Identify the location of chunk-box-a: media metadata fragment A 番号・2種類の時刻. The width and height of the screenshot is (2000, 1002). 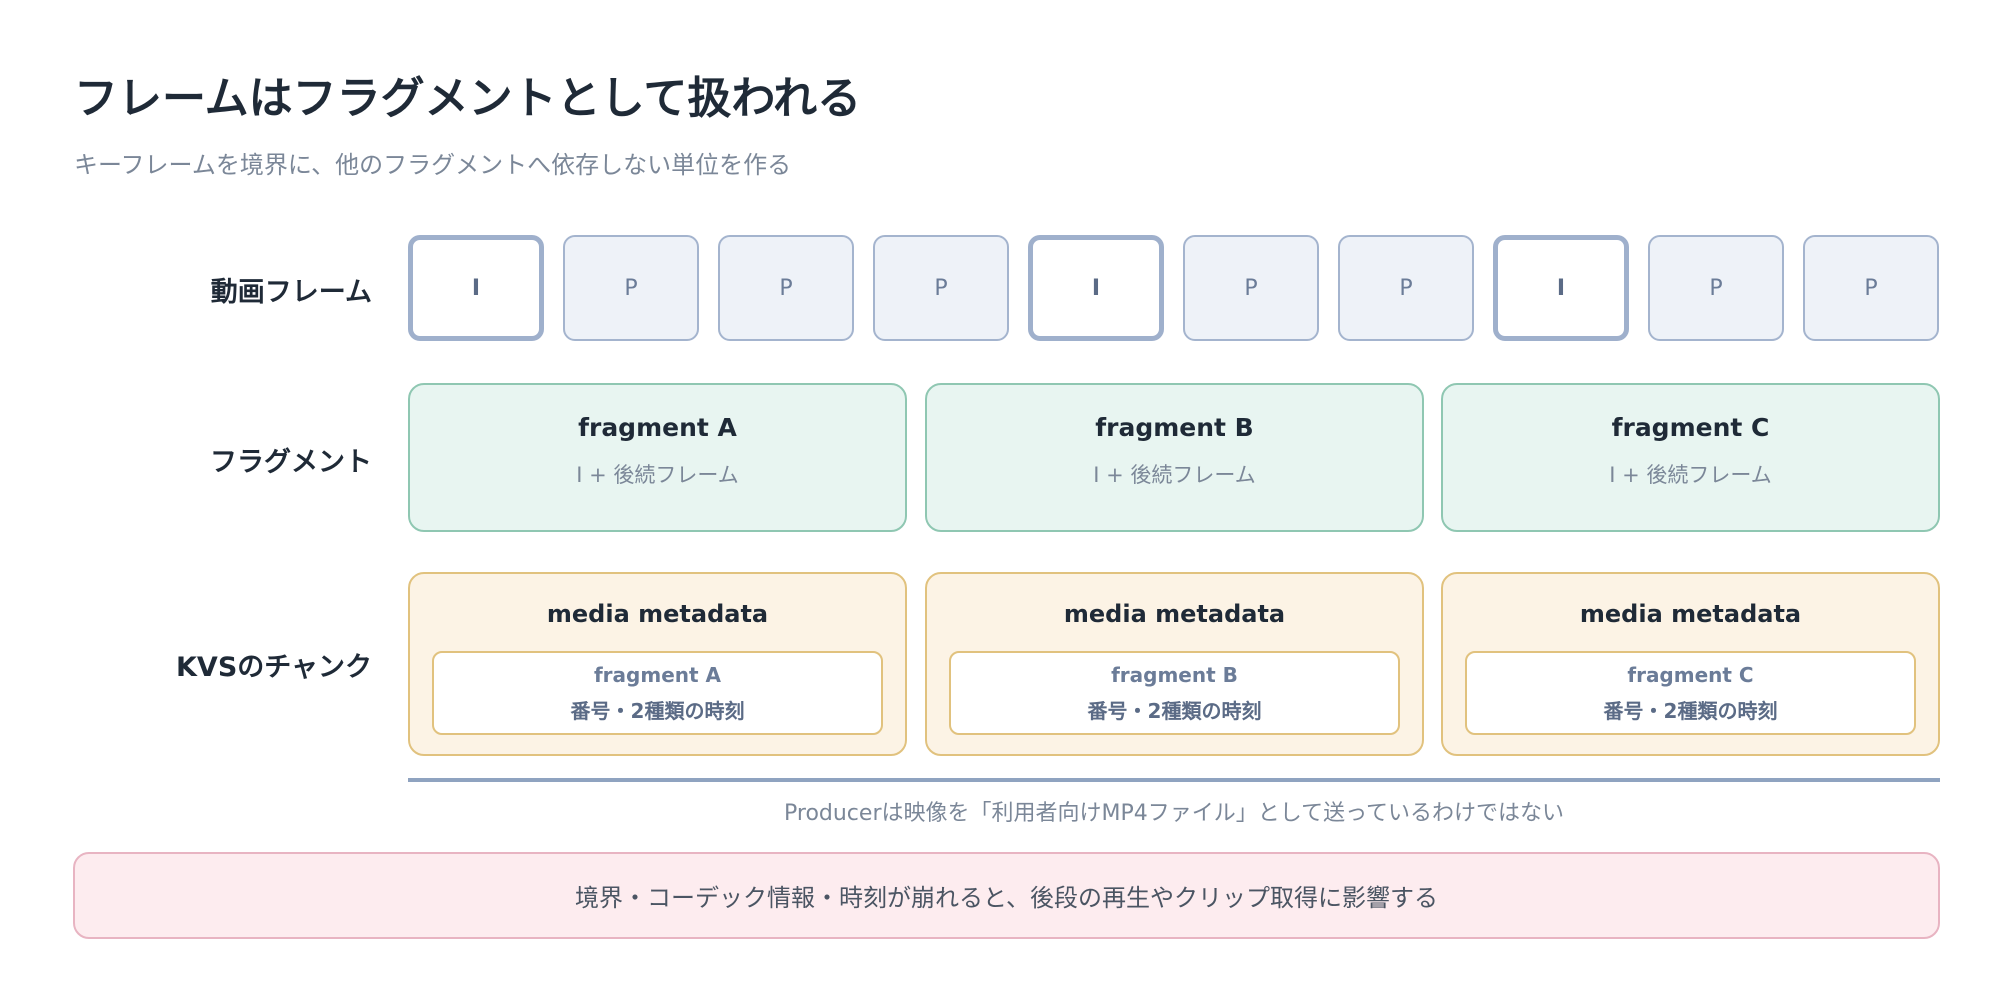
(657, 664).